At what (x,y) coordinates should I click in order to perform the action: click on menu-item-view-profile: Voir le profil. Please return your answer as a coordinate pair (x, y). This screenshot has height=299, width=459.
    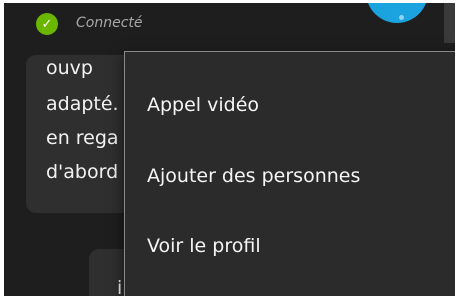
    Looking at the image, I should click on (204, 246).